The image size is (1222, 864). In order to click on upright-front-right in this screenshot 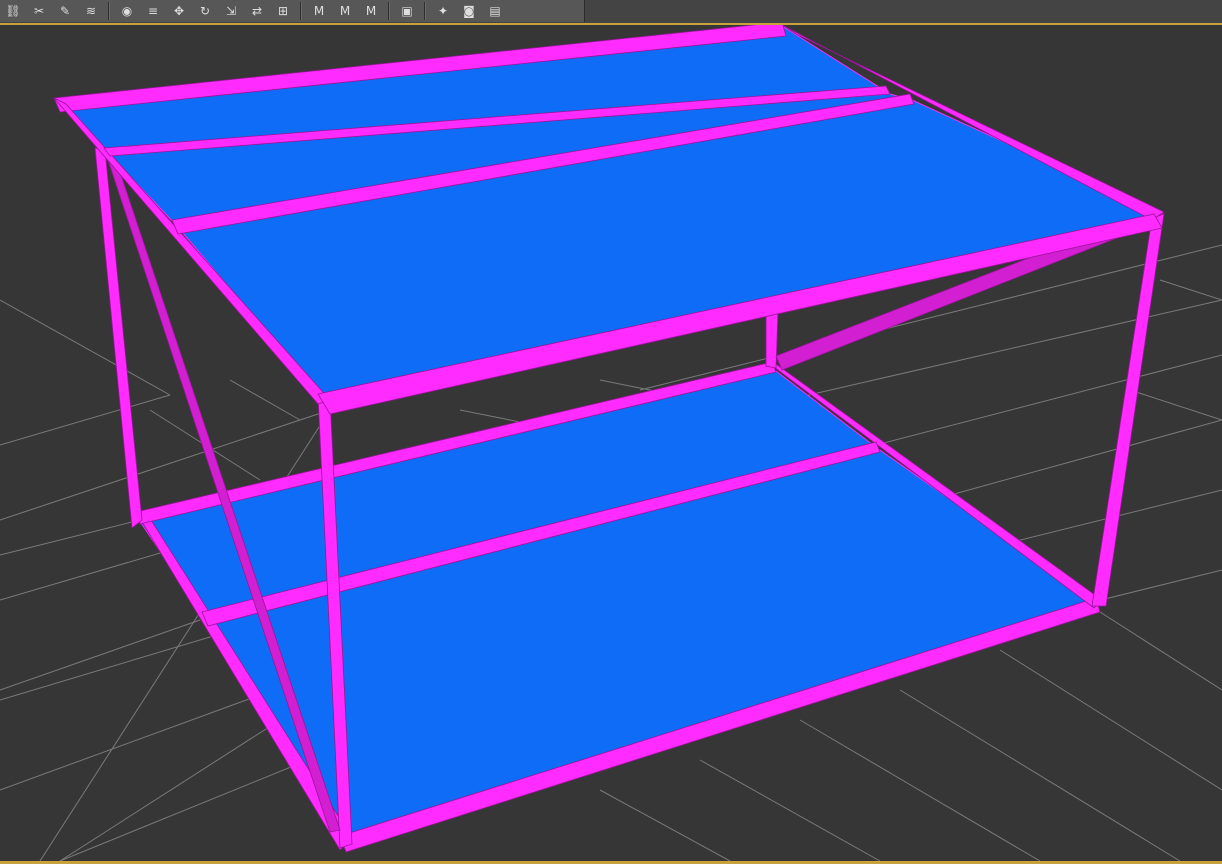, I will do `click(1128, 410)`.